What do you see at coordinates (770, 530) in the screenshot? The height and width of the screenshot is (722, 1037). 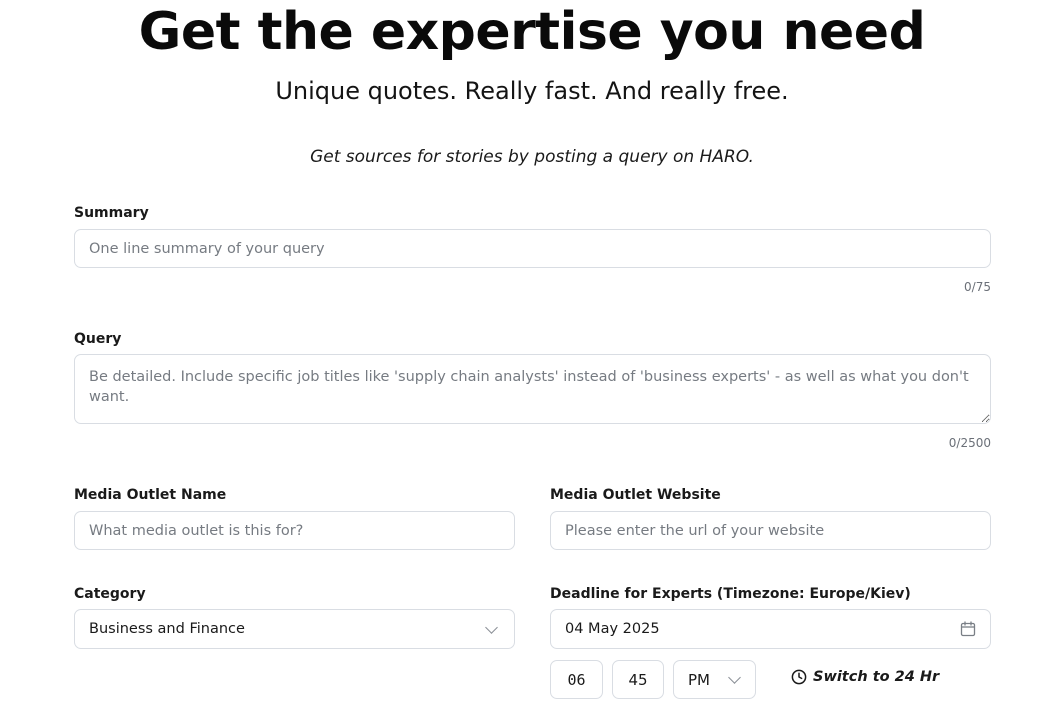 I see `media-outlet-website-input` at bounding box center [770, 530].